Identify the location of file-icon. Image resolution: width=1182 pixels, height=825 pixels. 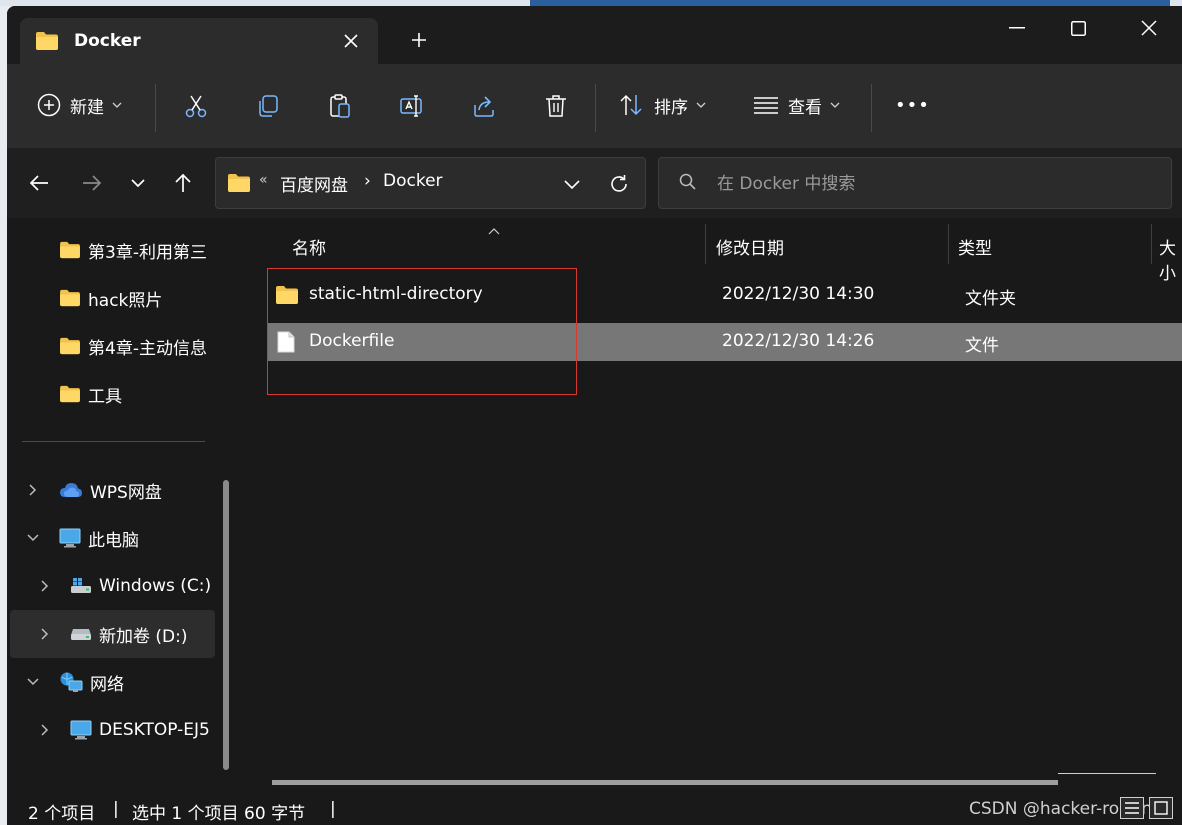
(286, 344).